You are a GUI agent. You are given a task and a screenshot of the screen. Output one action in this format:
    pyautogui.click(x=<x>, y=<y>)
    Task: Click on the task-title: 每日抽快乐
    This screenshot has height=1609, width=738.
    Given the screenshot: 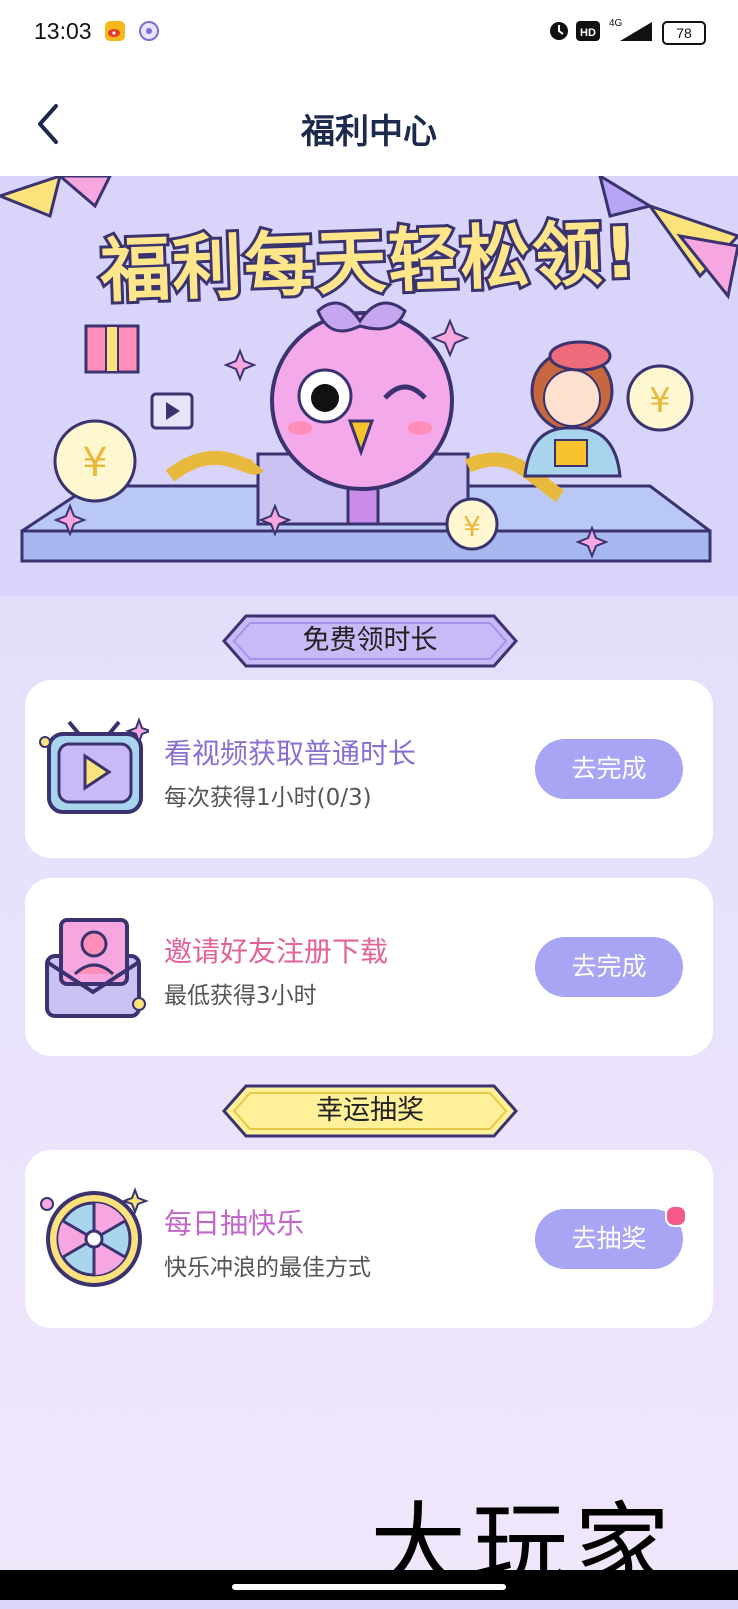 What is the action you would take?
    pyautogui.click(x=234, y=1223)
    